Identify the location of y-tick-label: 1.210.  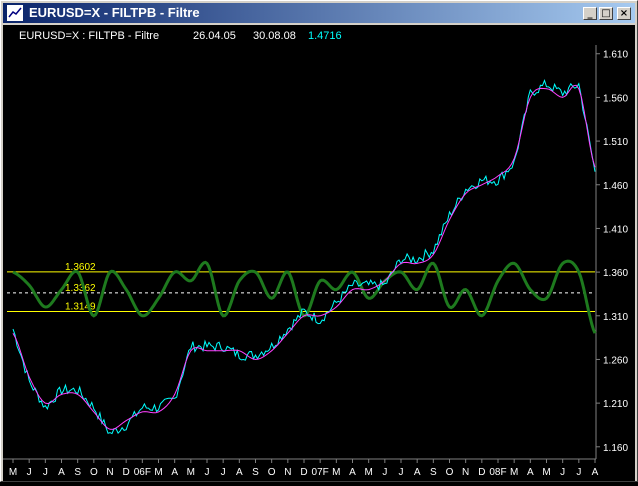
(615, 404).